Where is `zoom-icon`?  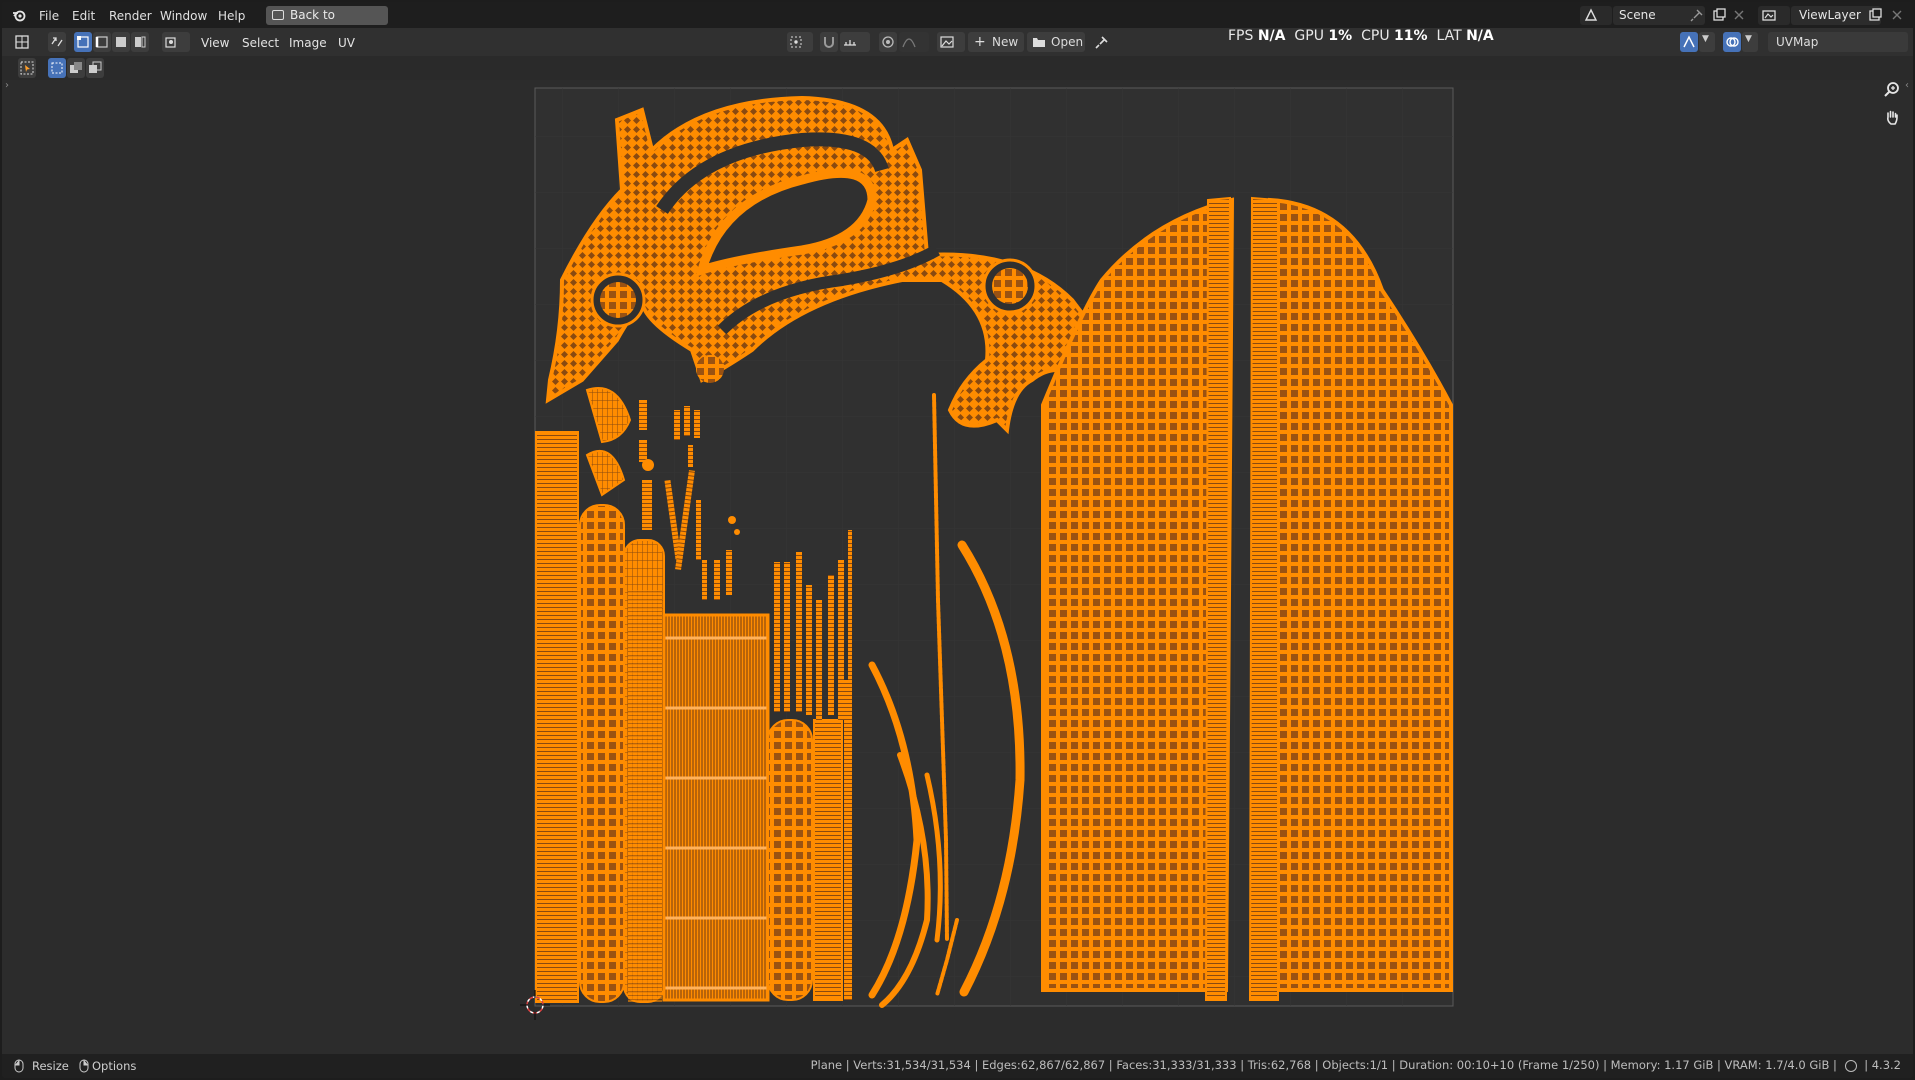 zoom-icon is located at coordinates (1892, 89).